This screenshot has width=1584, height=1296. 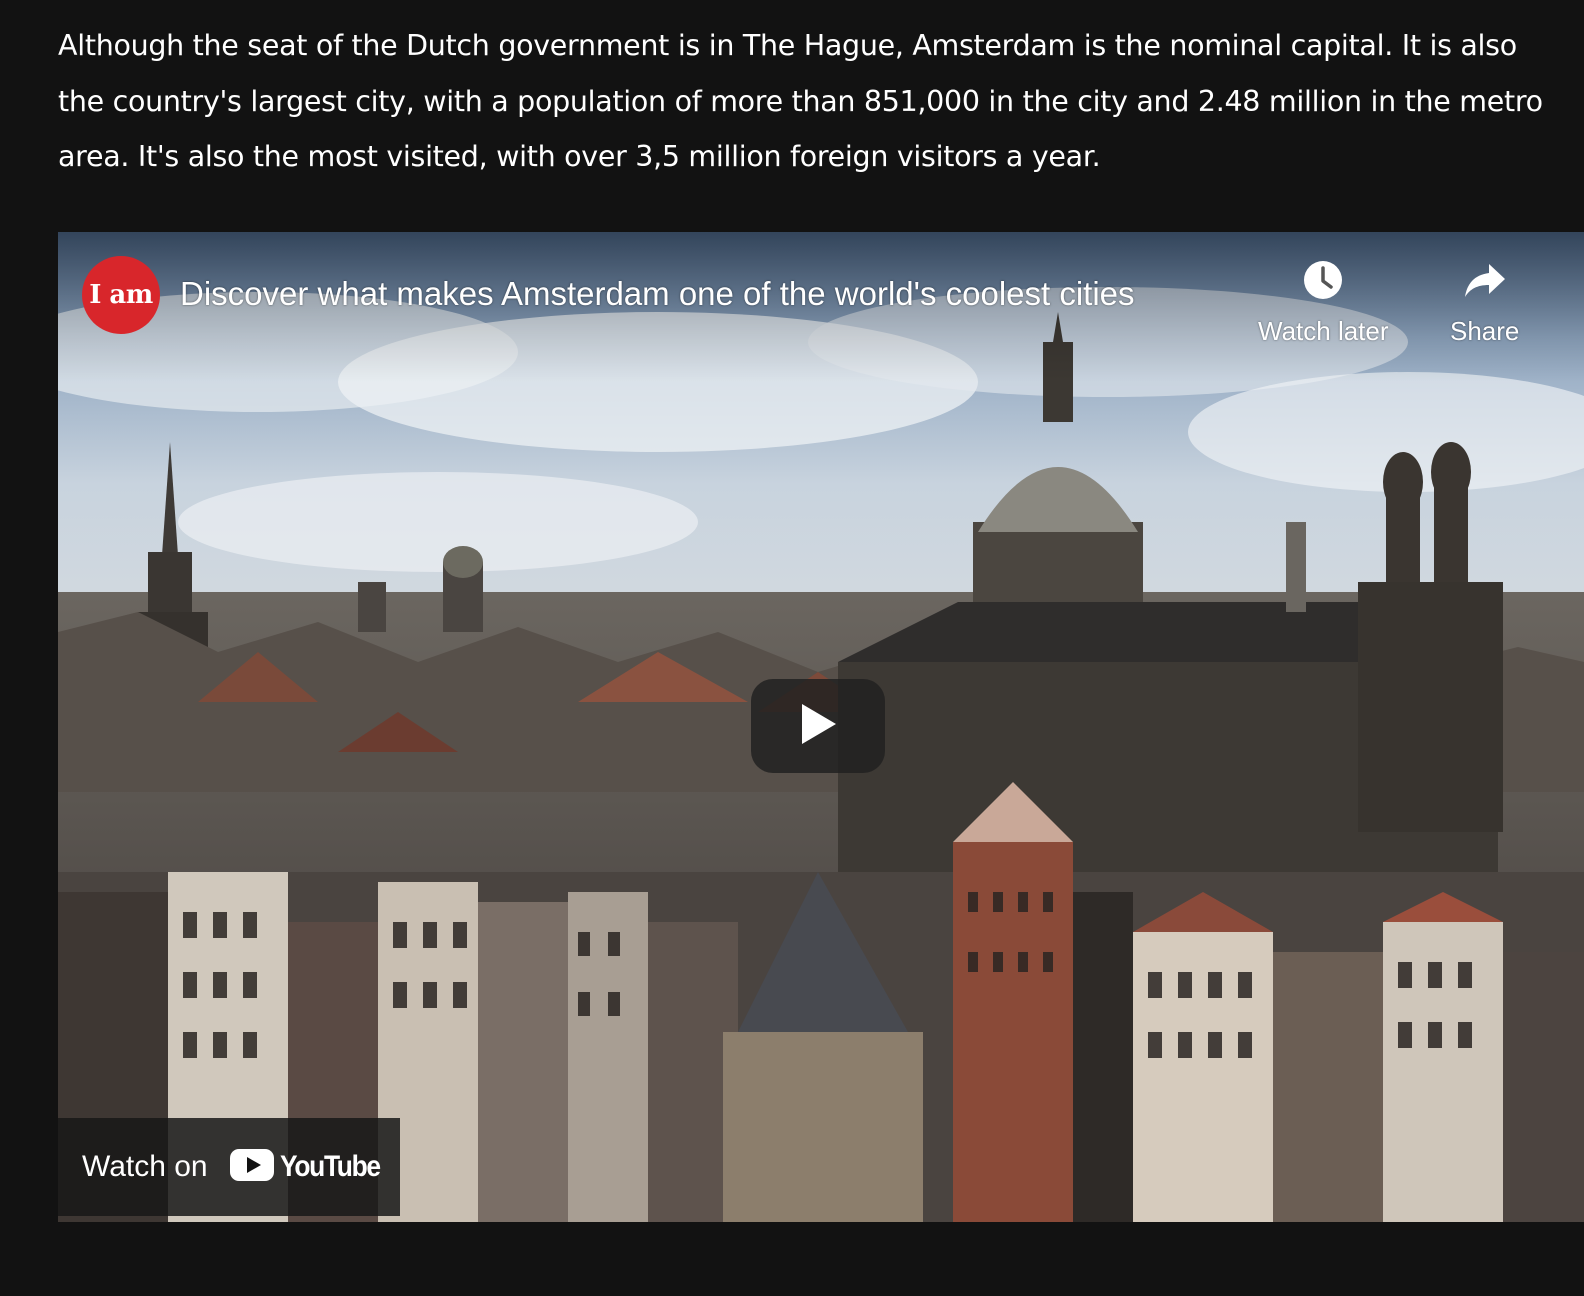 I want to click on share-label: Share, so click(x=1485, y=331).